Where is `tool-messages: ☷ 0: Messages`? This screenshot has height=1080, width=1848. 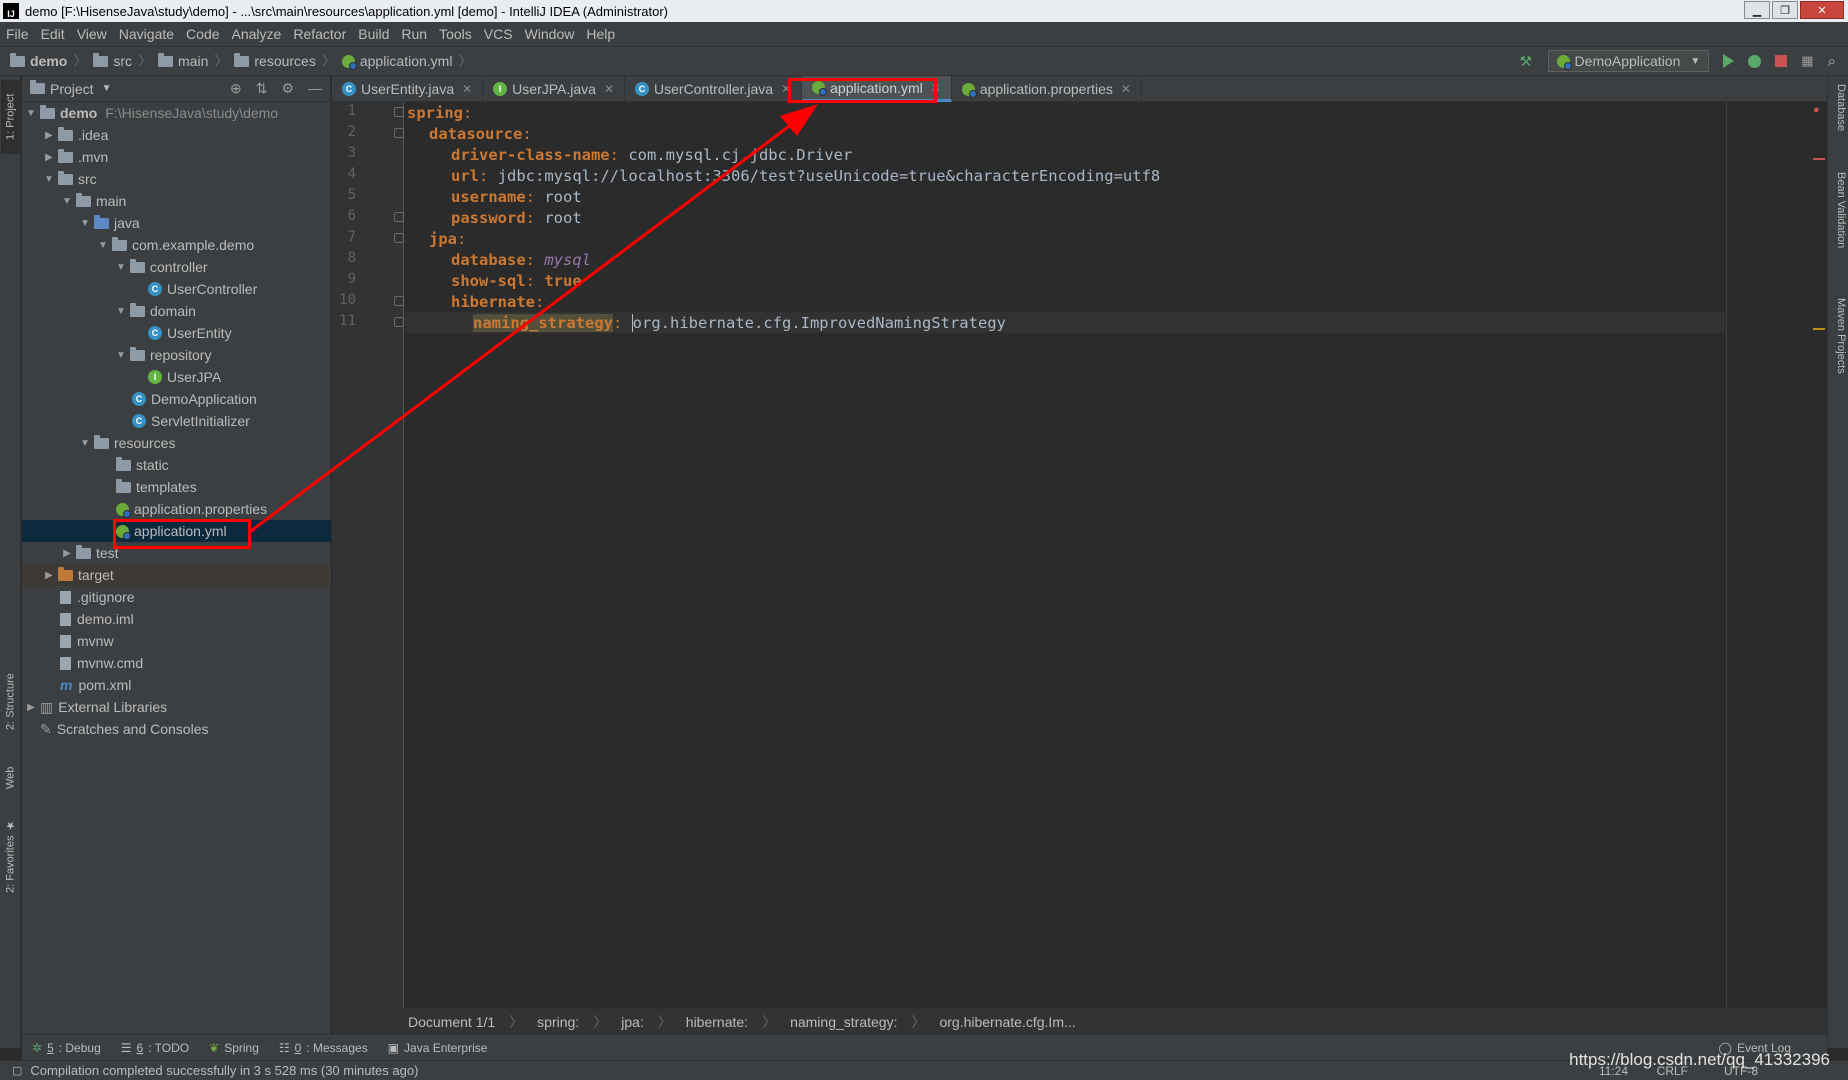 tool-messages: ☷ 0: Messages is located at coordinates (323, 1048).